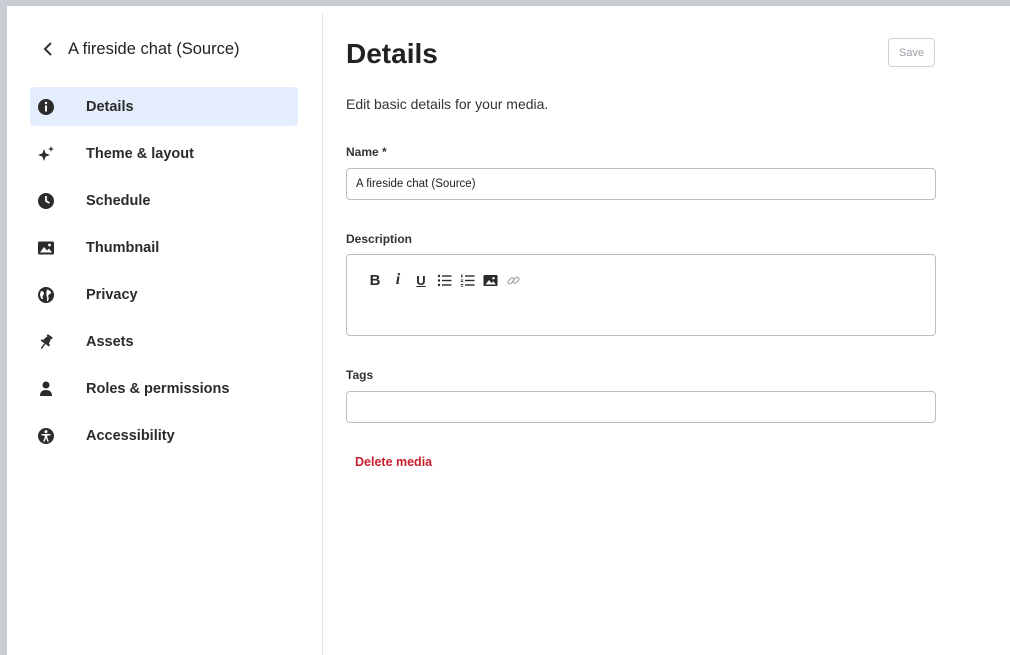 The width and height of the screenshot is (1010, 655). I want to click on sidebar-item-label: Theme & layout, so click(140, 153).